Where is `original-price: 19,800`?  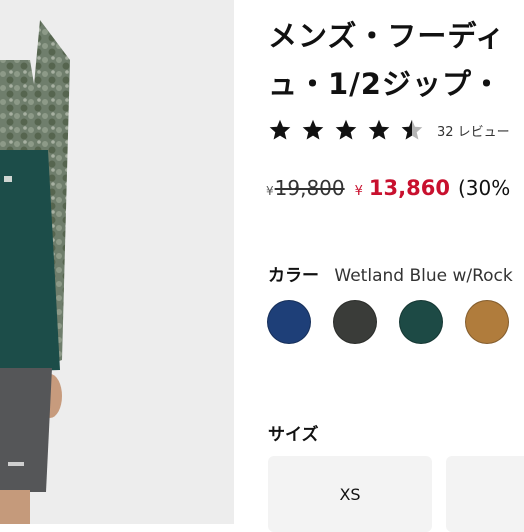 original-price: 19,800 is located at coordinates (309, 188).